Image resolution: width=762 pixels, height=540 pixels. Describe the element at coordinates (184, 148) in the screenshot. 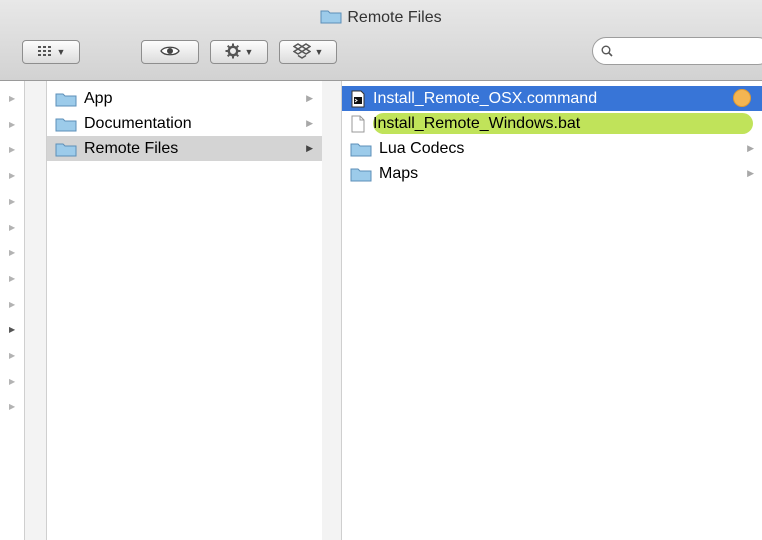

I see `list-item-remote-files: Remote Files ▶` at that location.